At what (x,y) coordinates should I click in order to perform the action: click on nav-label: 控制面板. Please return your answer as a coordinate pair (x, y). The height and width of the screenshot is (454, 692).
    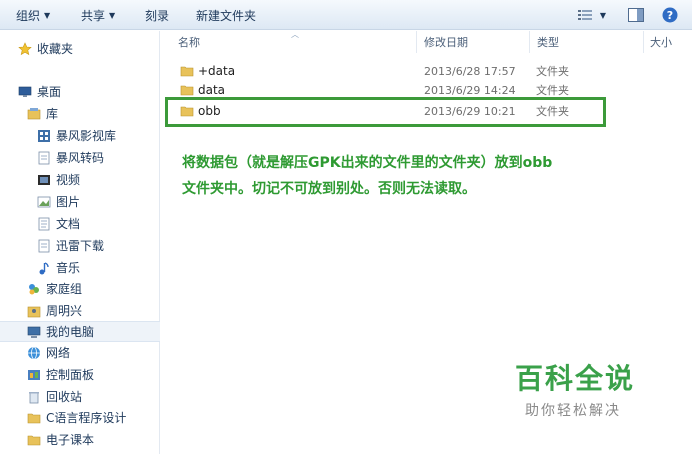
    Looking at the image, I should click on (70, 375).